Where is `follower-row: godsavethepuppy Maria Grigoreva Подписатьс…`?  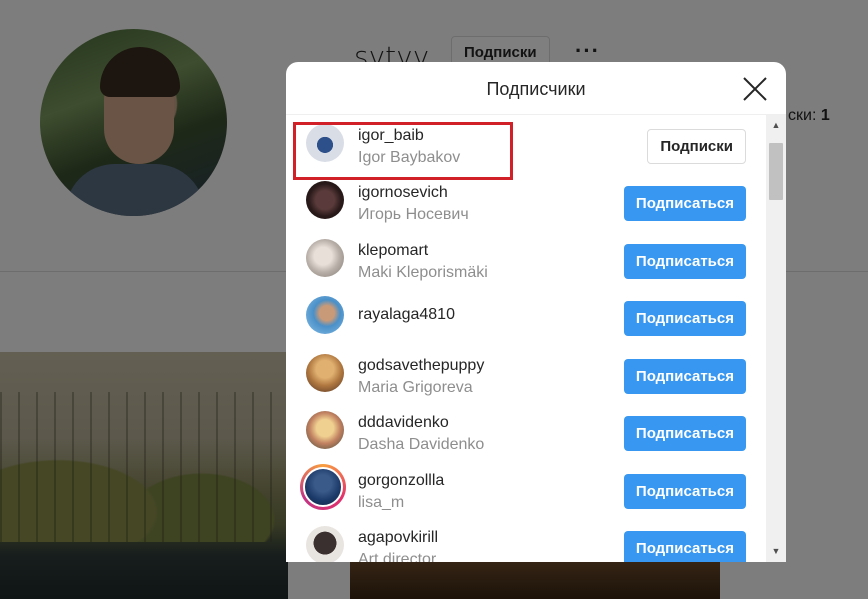 follower-row: godsavethepuppy Maria Grigoreva Подписатьс… is located at coordinates (526, 373).